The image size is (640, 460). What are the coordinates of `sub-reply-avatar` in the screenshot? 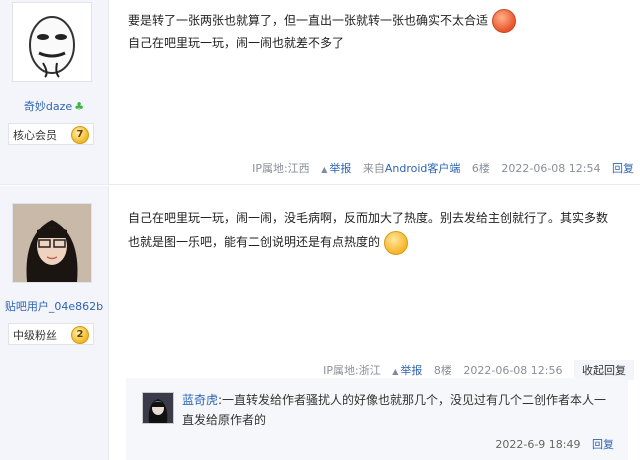 It's located at (158, 408).